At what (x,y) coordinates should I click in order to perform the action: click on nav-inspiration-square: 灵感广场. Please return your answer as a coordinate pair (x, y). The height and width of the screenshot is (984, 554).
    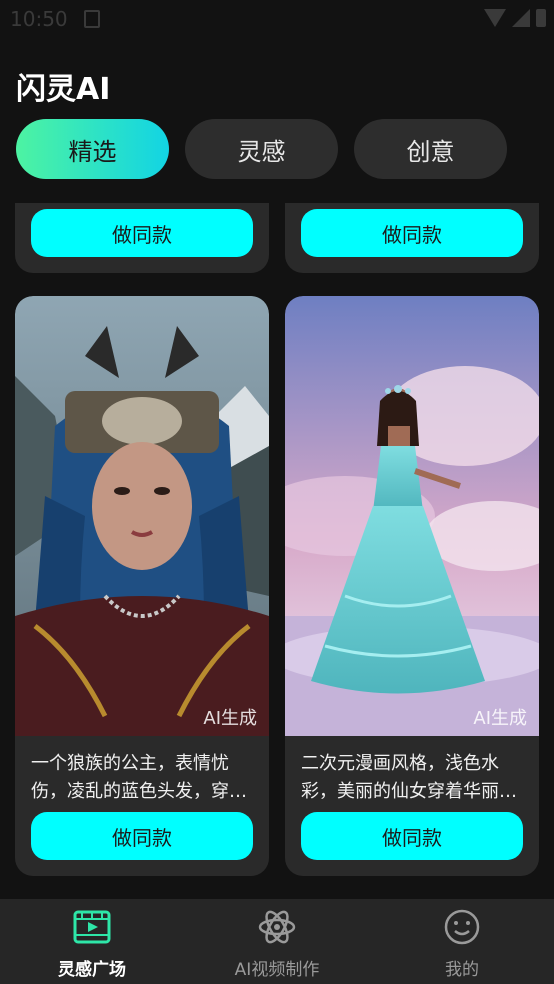
    Looking at the image, I should click on (92, 943).